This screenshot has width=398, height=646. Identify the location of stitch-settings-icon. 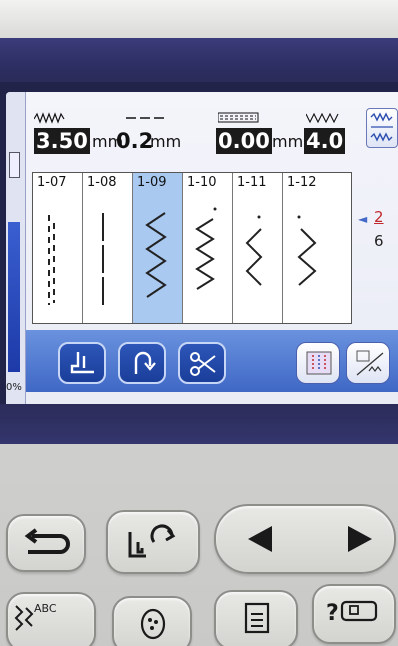
(381, 127).